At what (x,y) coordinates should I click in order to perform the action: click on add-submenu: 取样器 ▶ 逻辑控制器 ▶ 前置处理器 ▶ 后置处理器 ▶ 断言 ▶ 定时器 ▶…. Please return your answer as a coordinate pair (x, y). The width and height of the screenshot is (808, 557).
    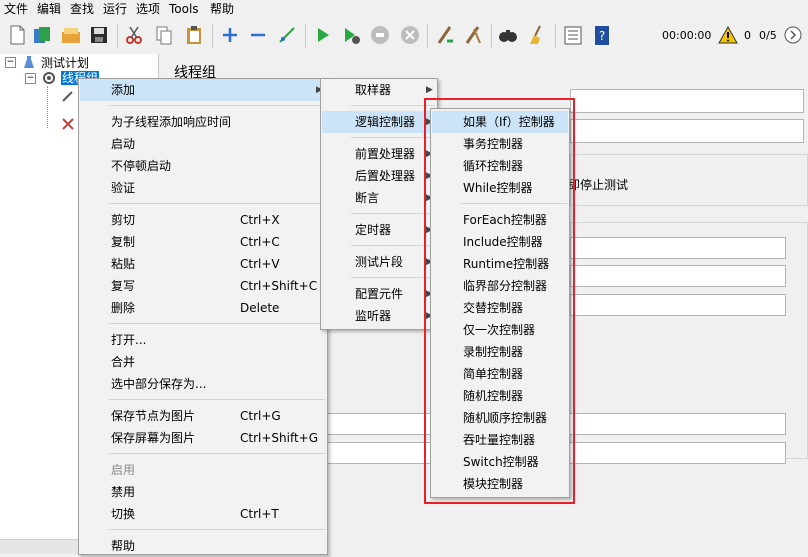
    Looking at the image, I should click on (379, 204).